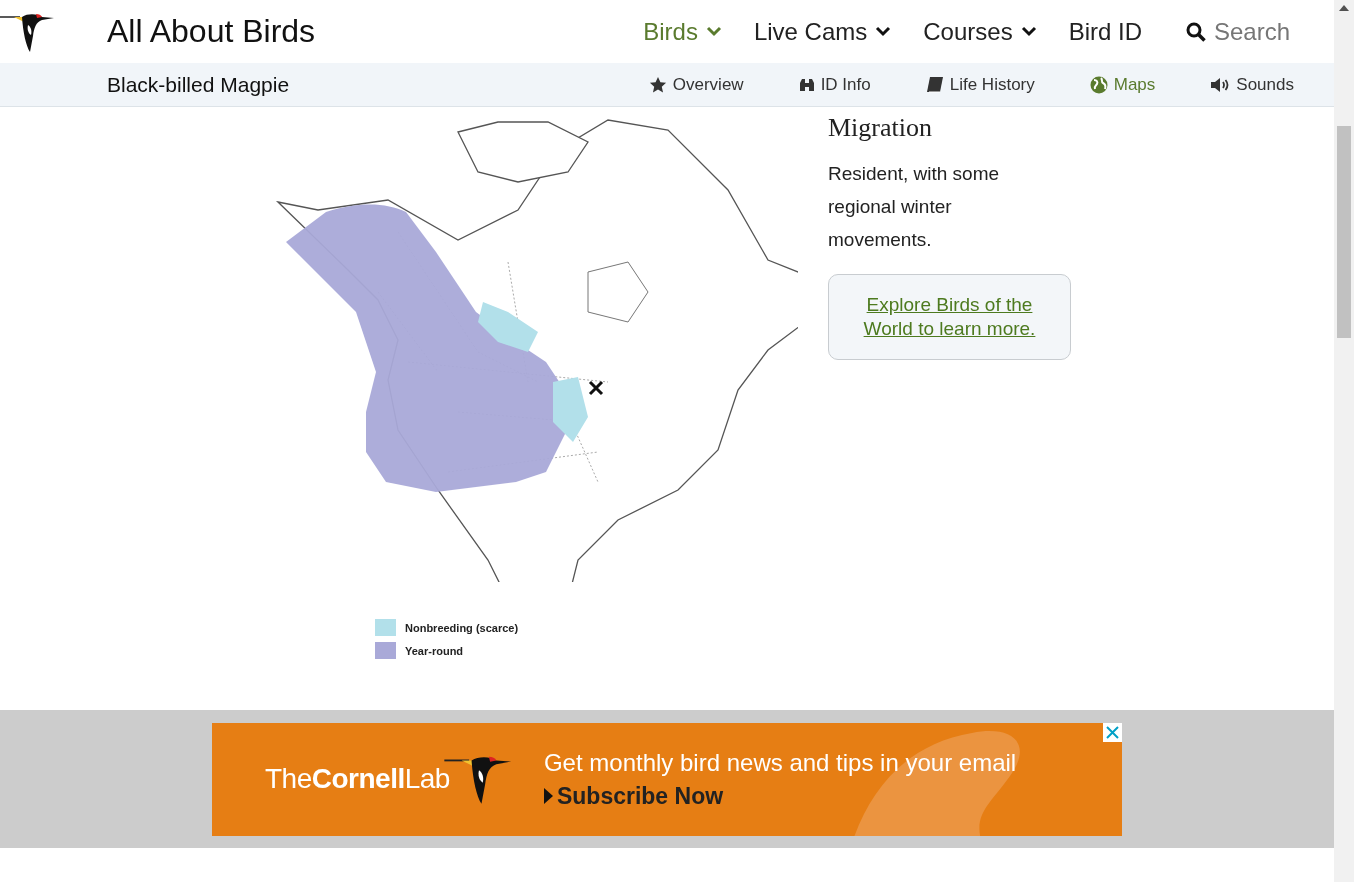 The height and width of the screenshot is (882, 1354). What do you see at coordinates (934, 84) in the screenshot?
I see `book-icon` at bounding box center [934, 84].